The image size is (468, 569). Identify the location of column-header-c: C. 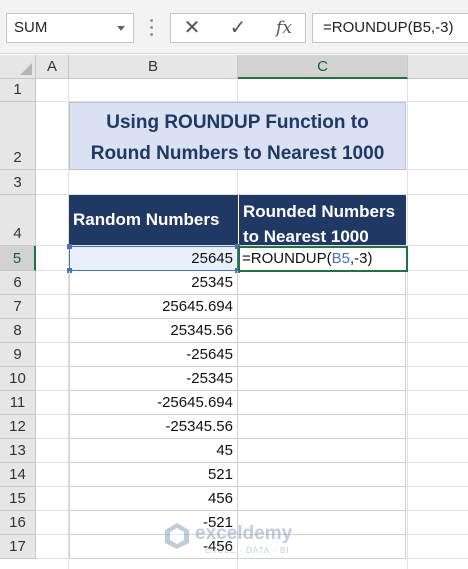
(323, 67).